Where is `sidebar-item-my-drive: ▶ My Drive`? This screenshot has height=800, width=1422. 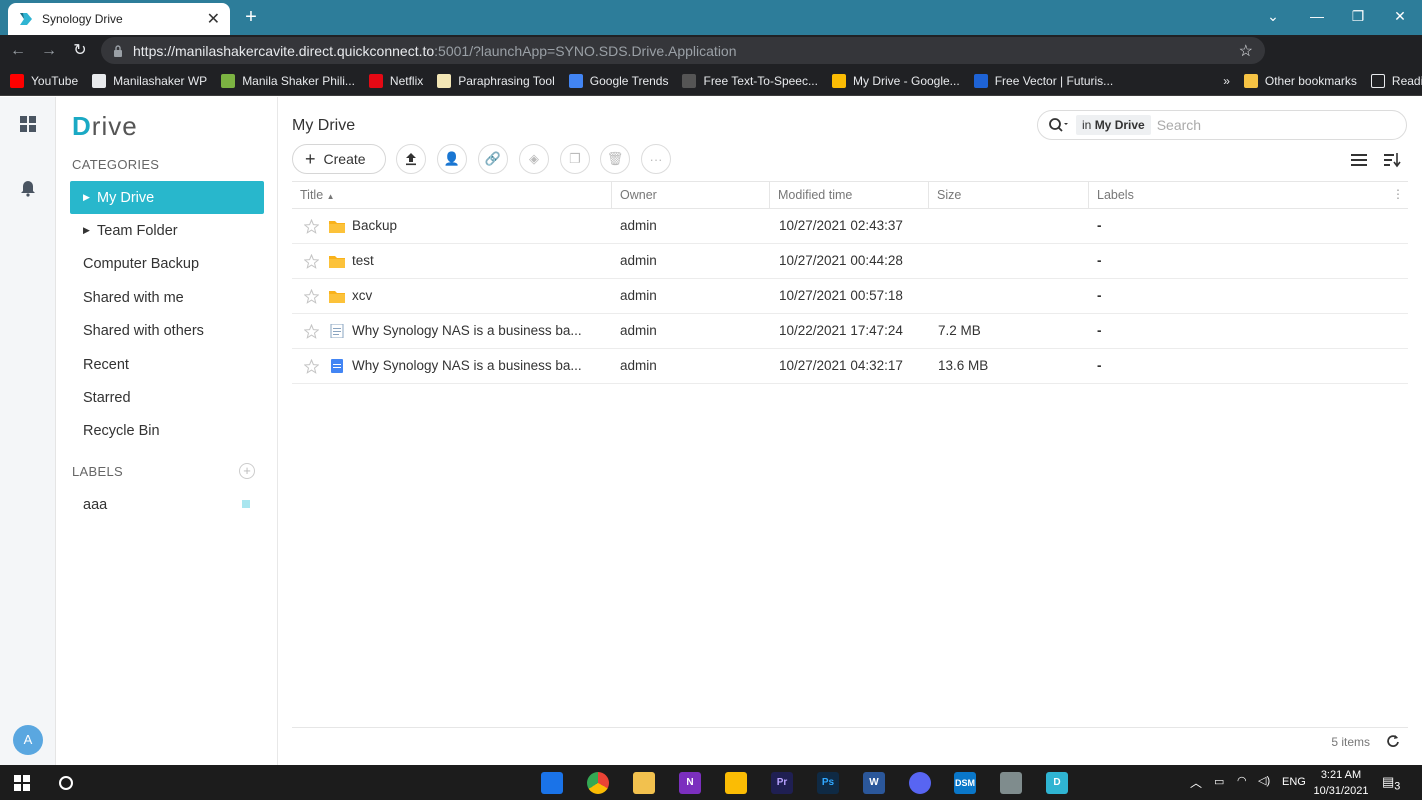 sidebar-item-my-drive: ▶ My Drive is located at coordinates (167, 197).